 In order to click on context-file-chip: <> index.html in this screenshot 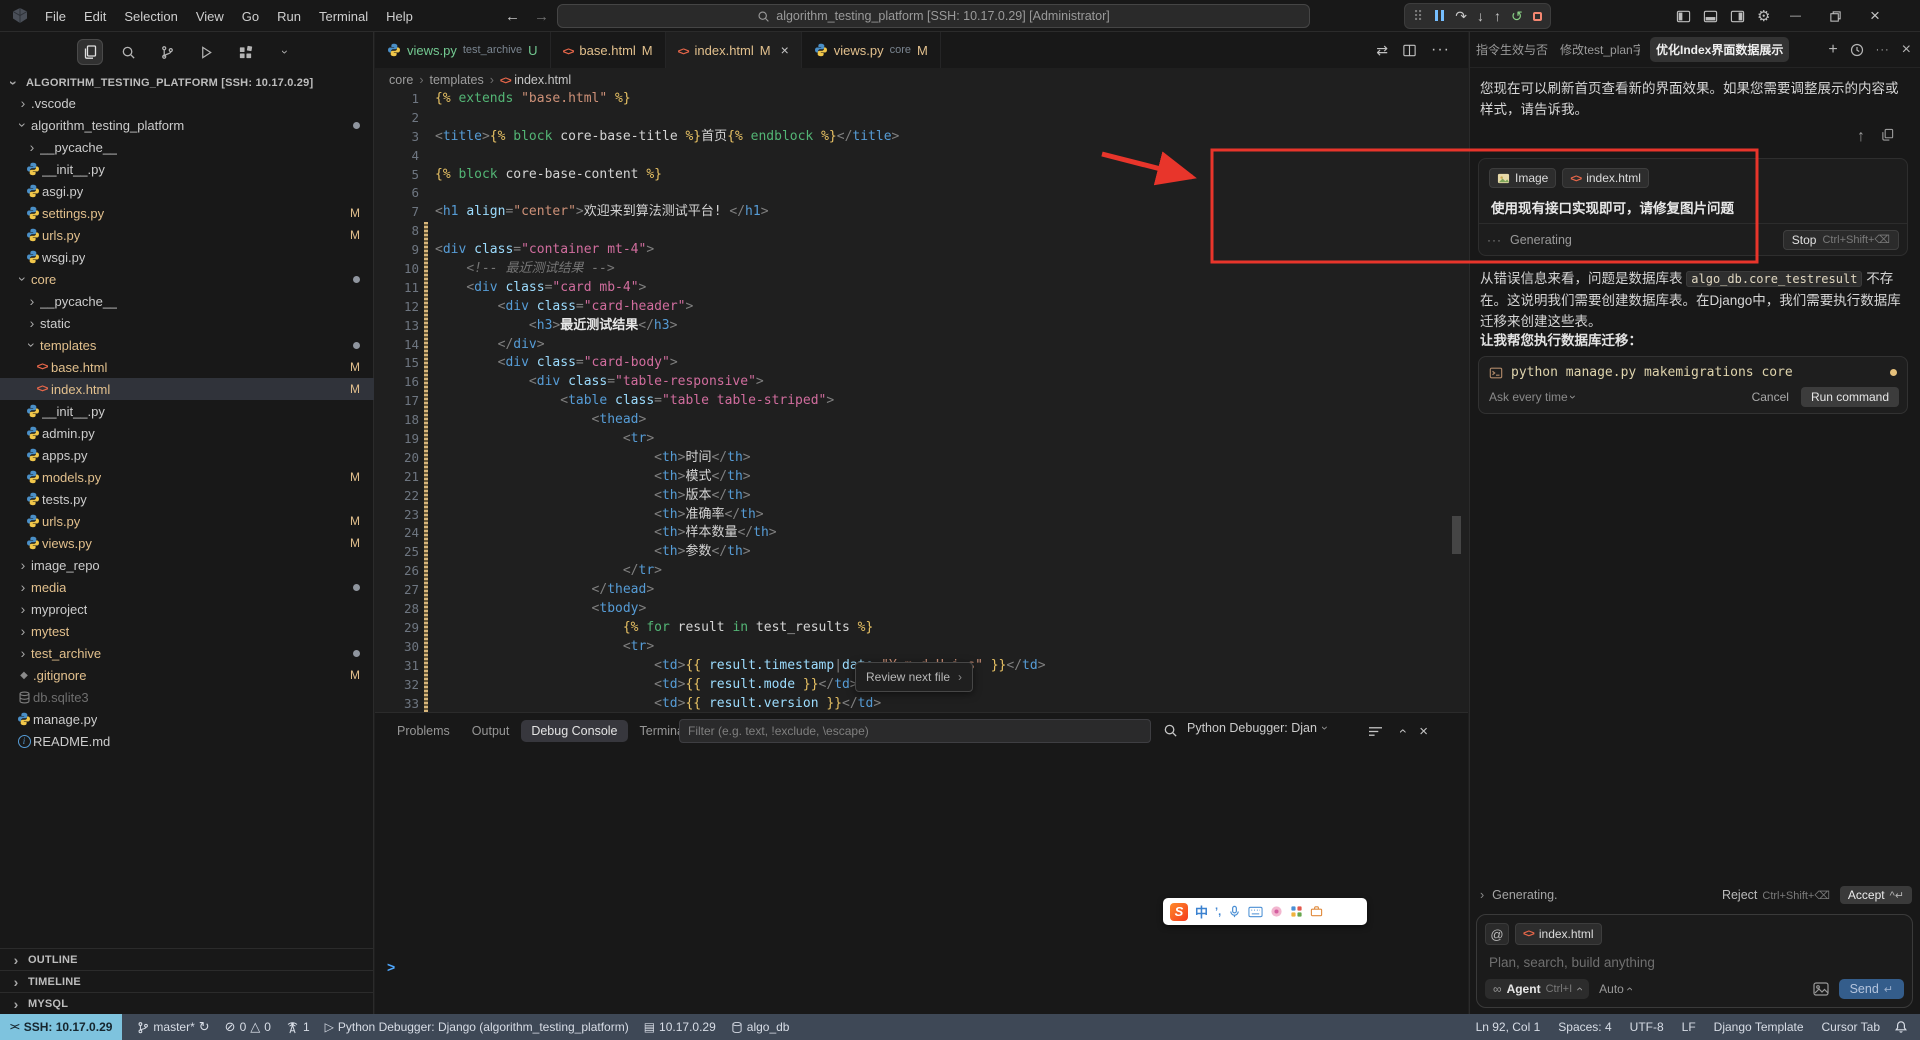, I will do `click(1558, 934)`.